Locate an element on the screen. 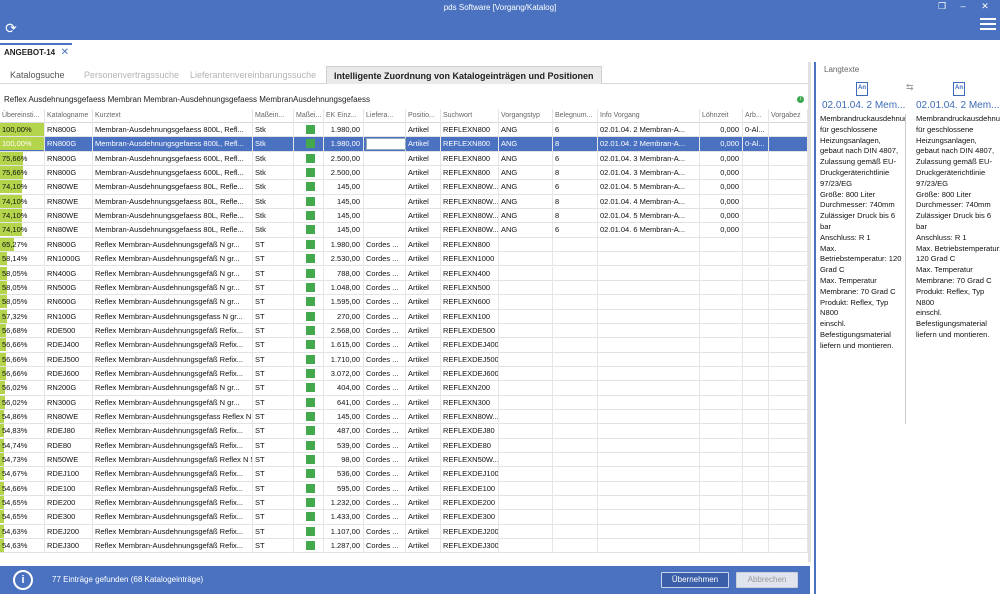  tab-personenvertragssuche: Personenvertragssuche is located at coordinates (131, 75).